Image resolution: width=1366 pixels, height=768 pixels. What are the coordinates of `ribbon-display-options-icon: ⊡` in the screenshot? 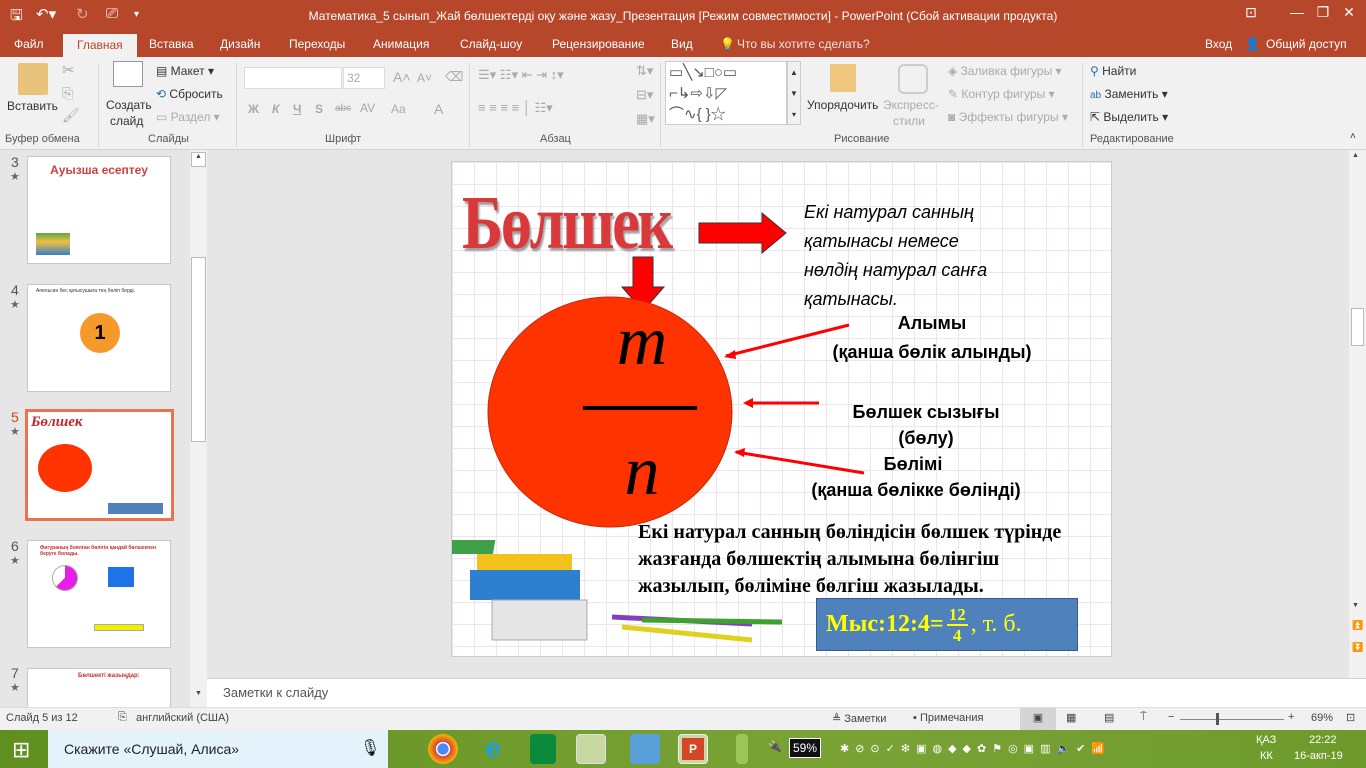 It's located at (1251, 12).